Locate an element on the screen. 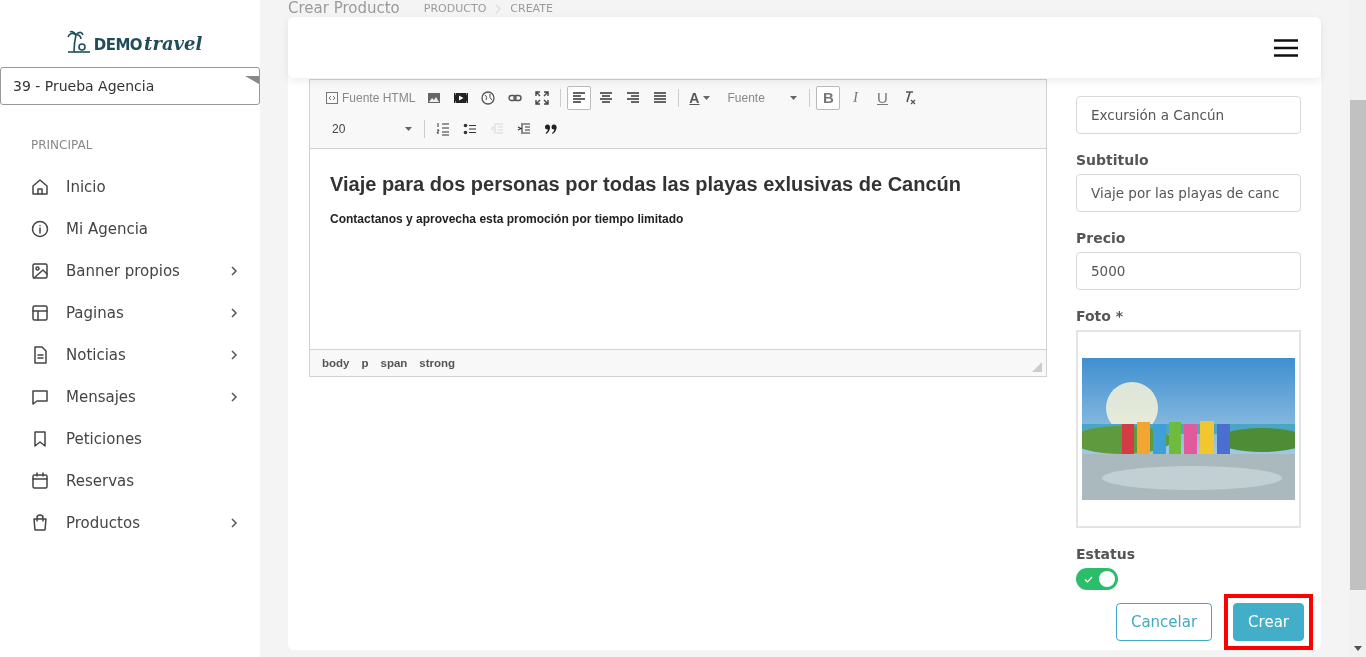 The height and width of the screenshot is (657, 1366). logo-script-text: travel is located at coordinates (173, 44).